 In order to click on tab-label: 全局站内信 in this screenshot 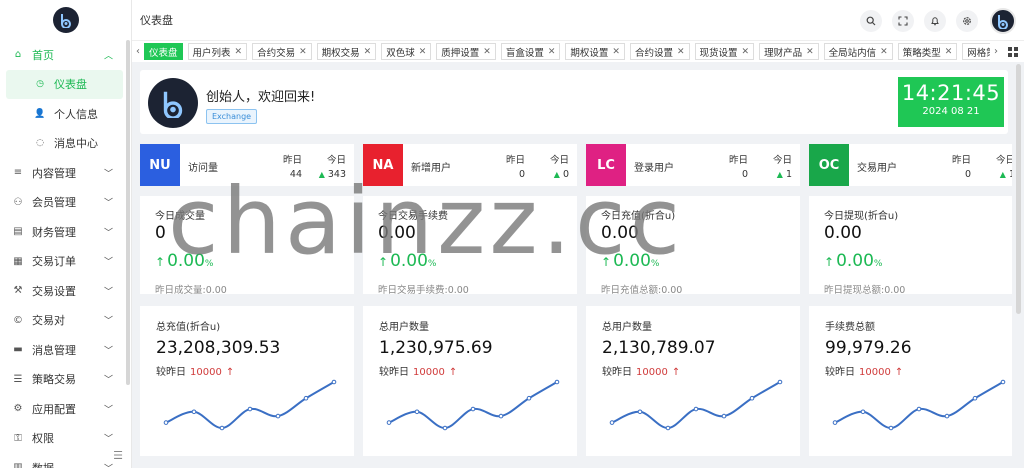, I will do `click(852, 53)`.